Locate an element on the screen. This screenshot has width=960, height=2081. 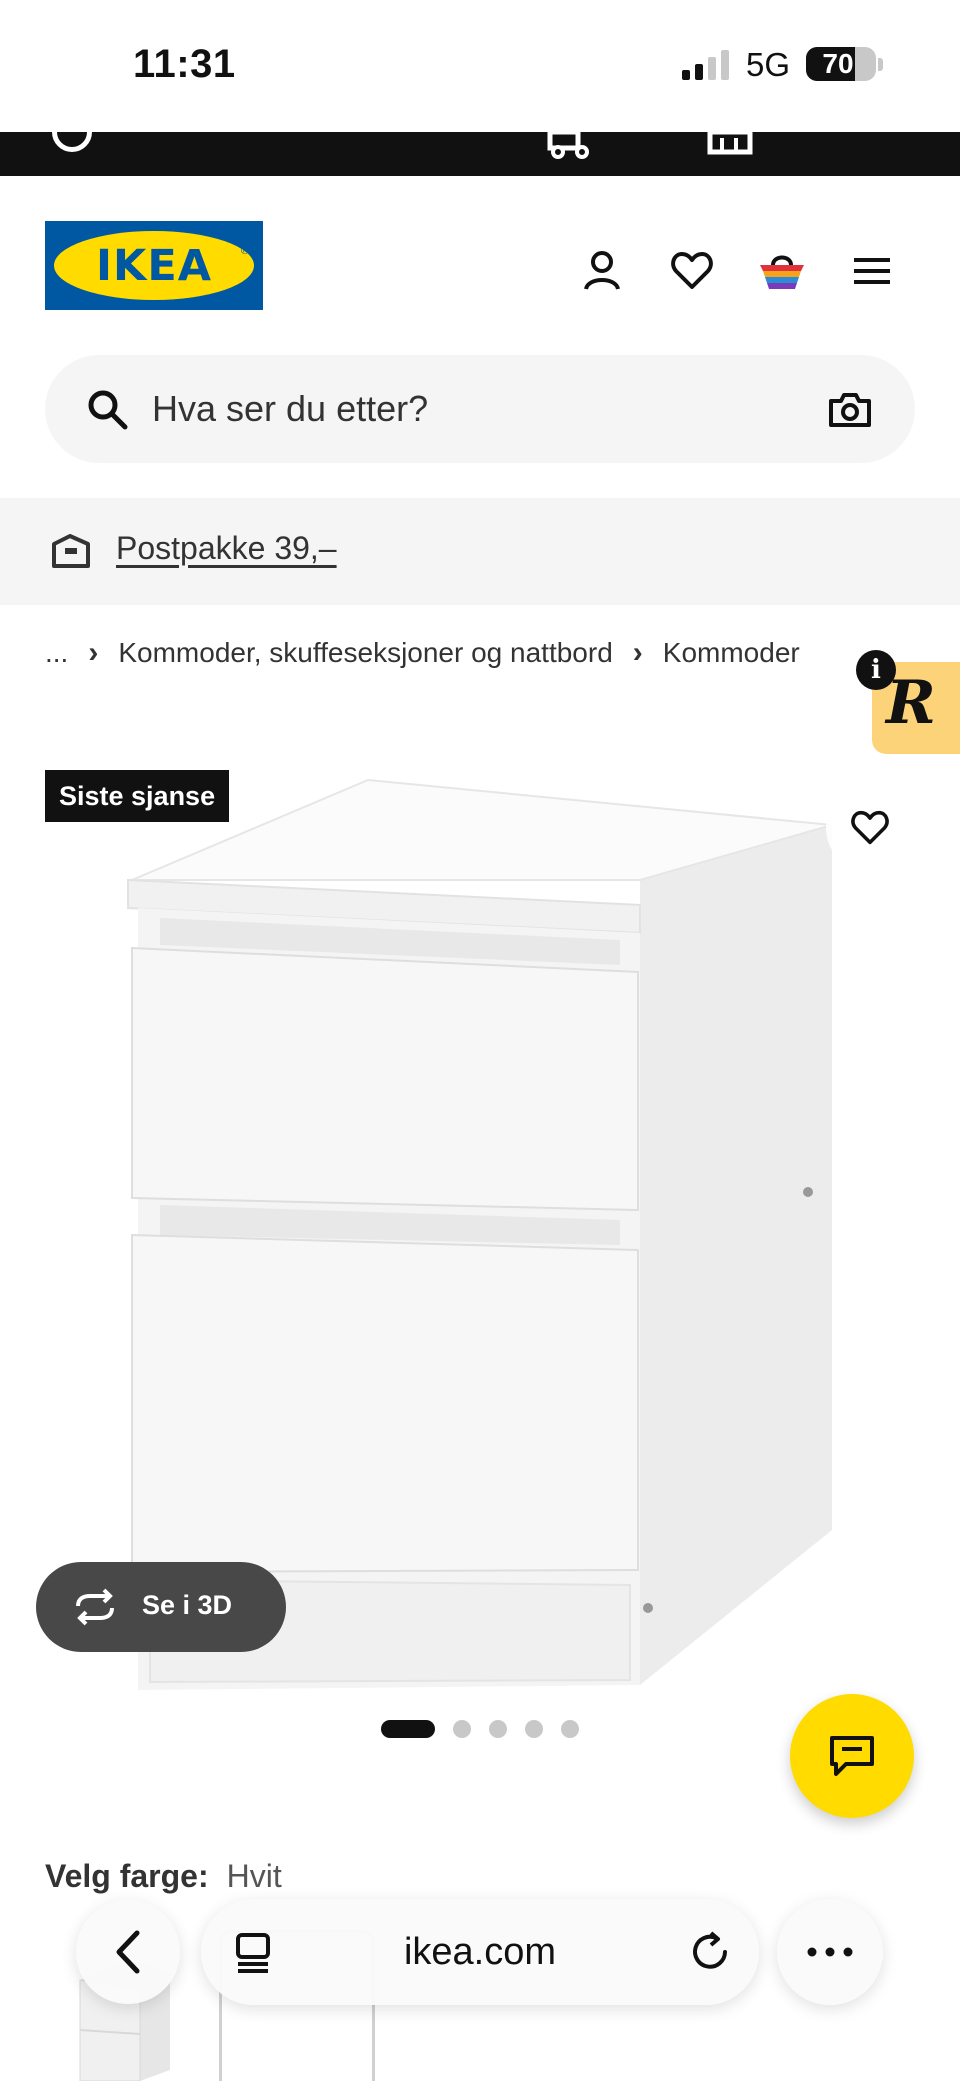
delivery-banner: Postpakke 39,– is located at coordinates (480, 551).